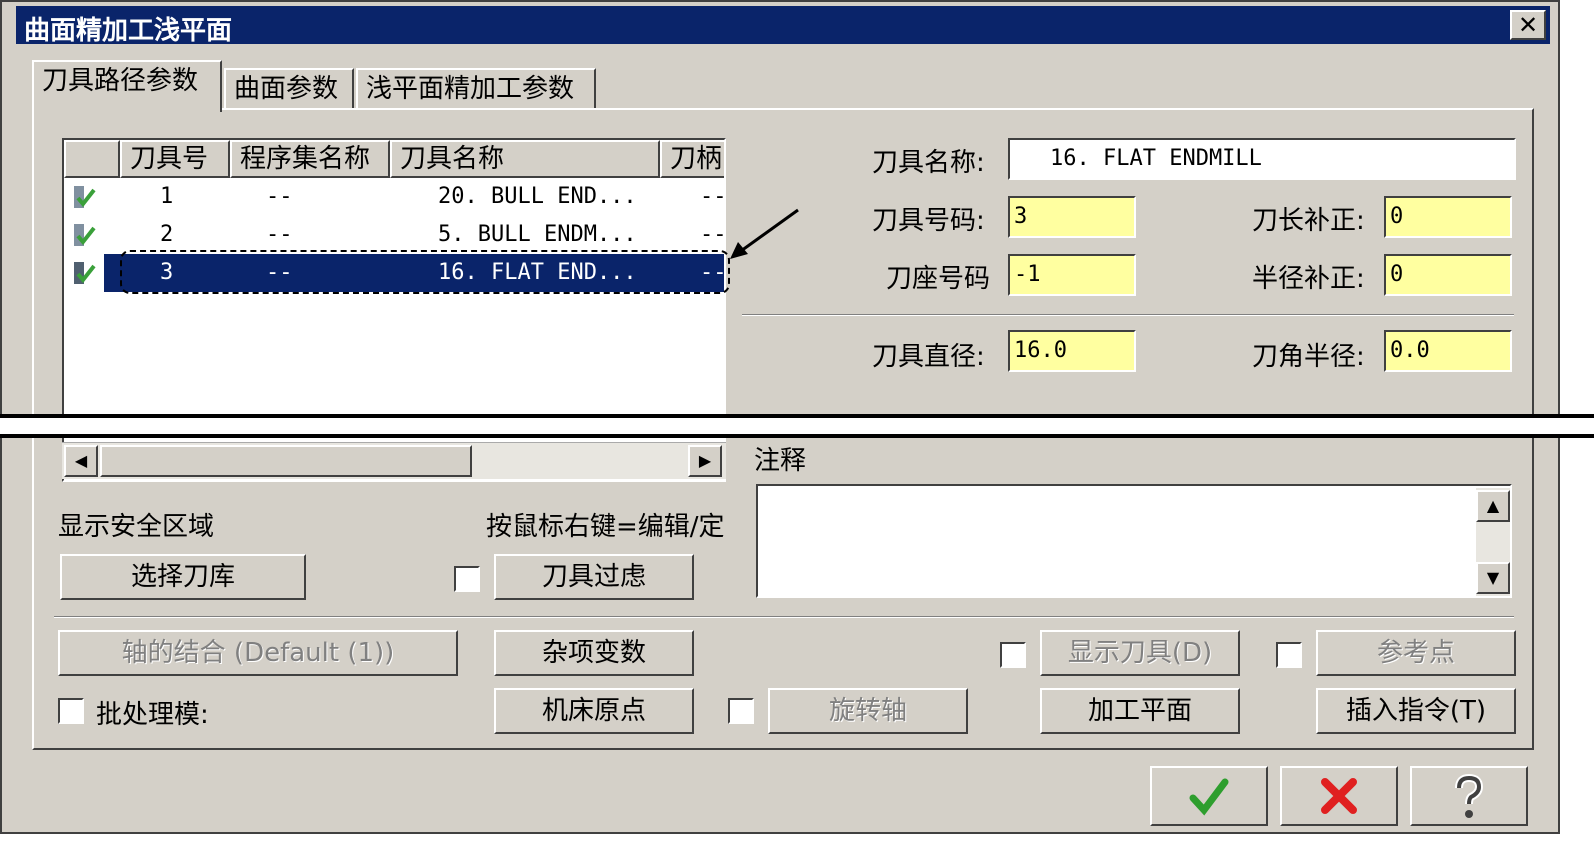 This screenshot has height=844, width=1594. What do you see at coordinates (258, 653) in the screenshot?
I see `axis-combination-button: 轴的结合 (Default (1))` at bounding box center [258, 653].